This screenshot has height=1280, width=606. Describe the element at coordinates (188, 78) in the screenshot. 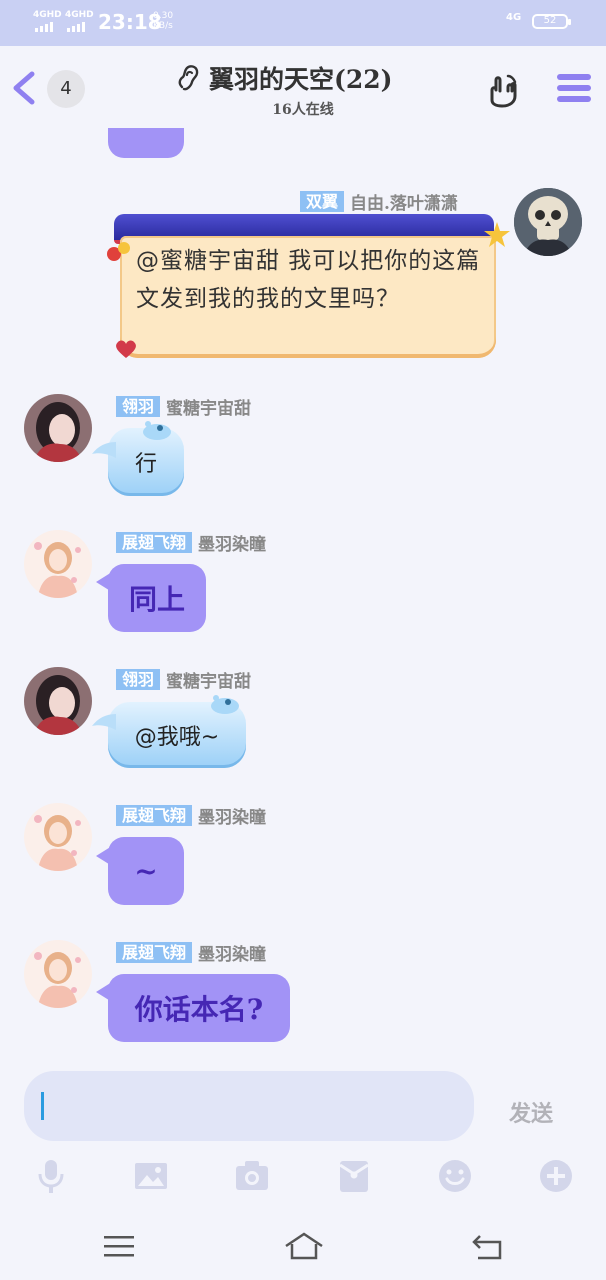

I see `ear-icon` at that location.